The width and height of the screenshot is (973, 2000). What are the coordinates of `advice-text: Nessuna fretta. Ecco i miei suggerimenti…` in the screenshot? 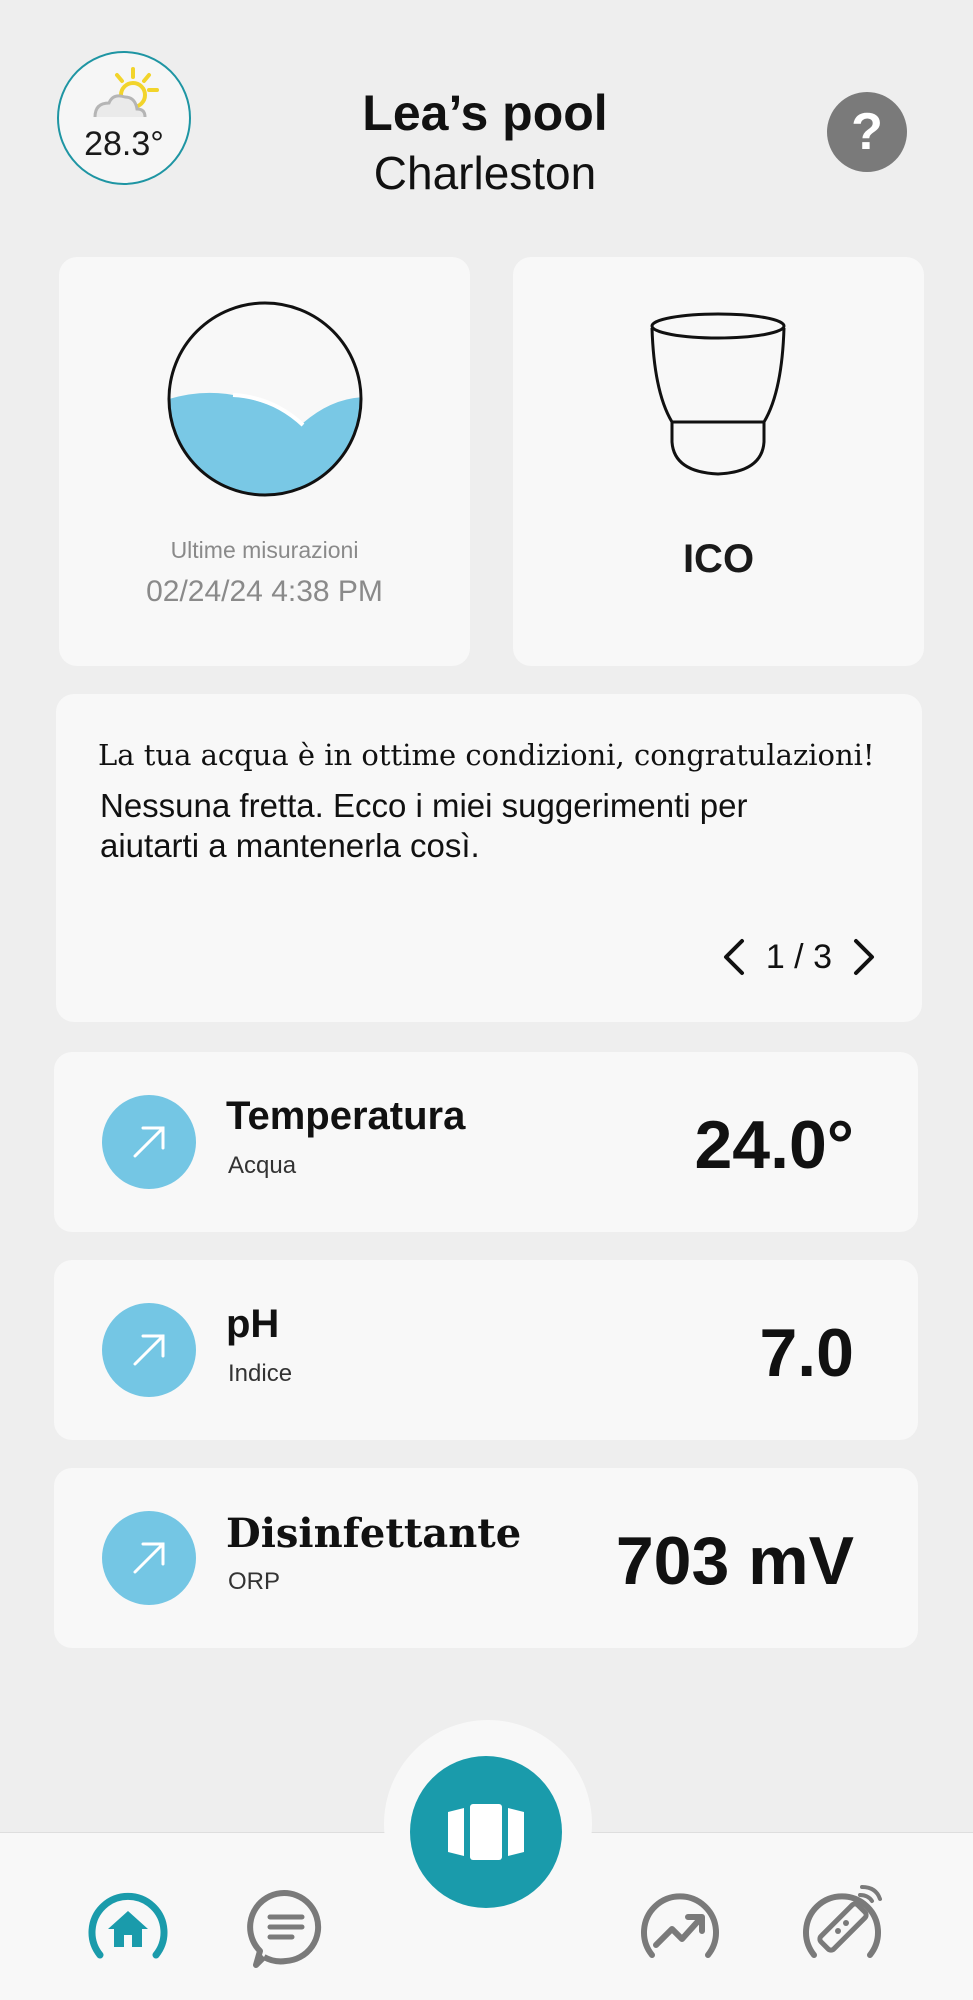 It's located at (424, 825).